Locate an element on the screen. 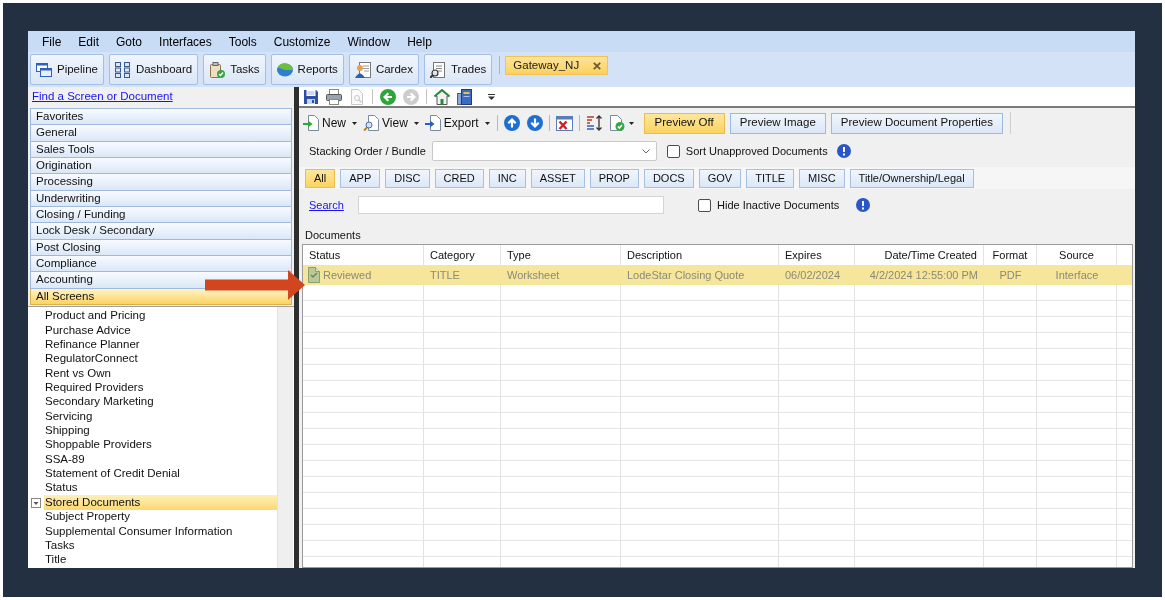 The width and height of the screenshot is (1165, 600). filter-tab: Title/Ownership/Legal is located at coordinates (911, 178).